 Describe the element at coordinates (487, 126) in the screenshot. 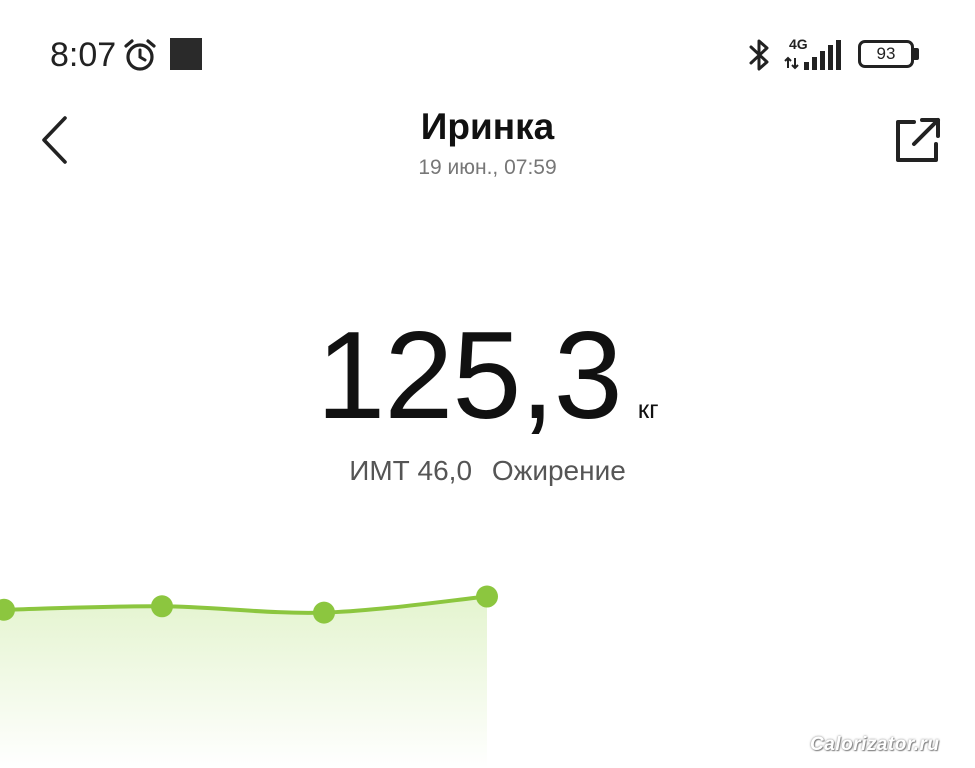

I see `page-title: Иринка` at that location.